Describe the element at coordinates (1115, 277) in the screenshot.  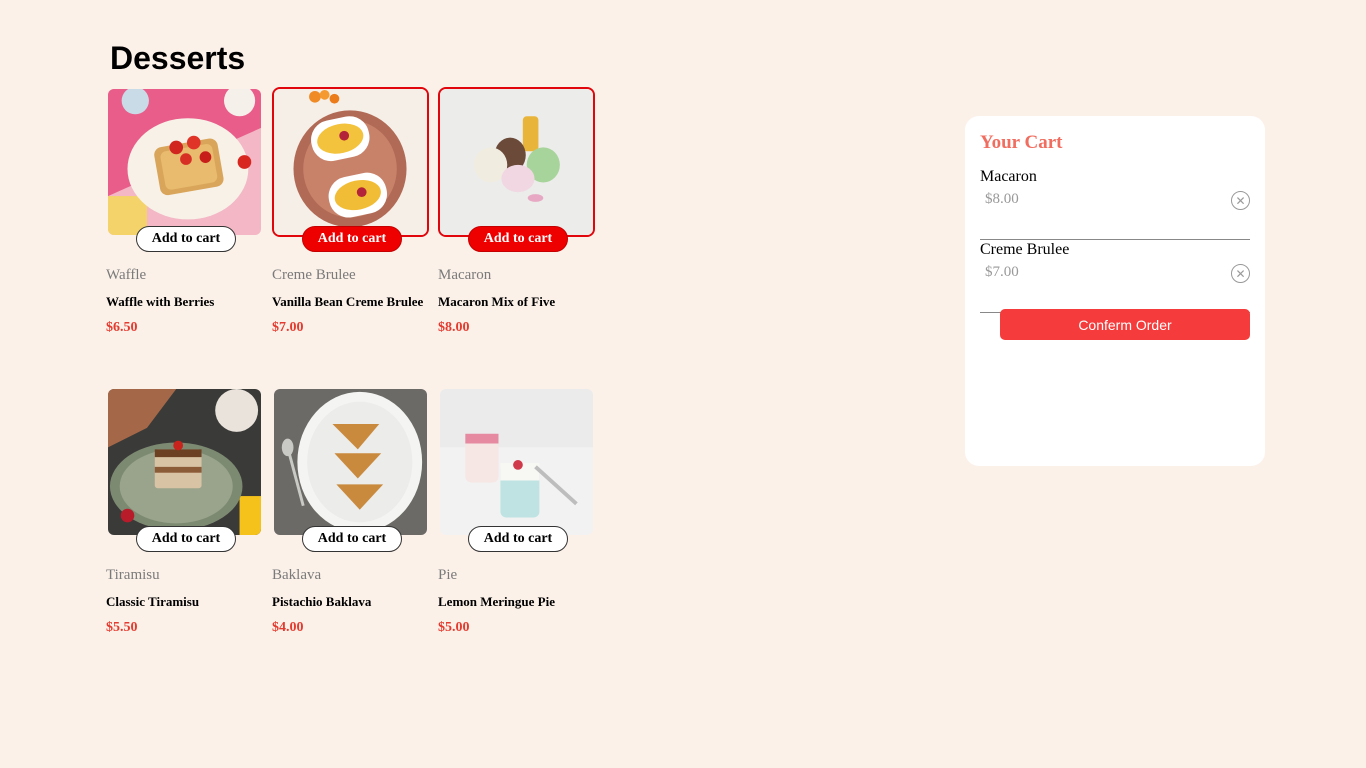
I see `cart-item: Creme Brulee $7.00 ✕` at that location.